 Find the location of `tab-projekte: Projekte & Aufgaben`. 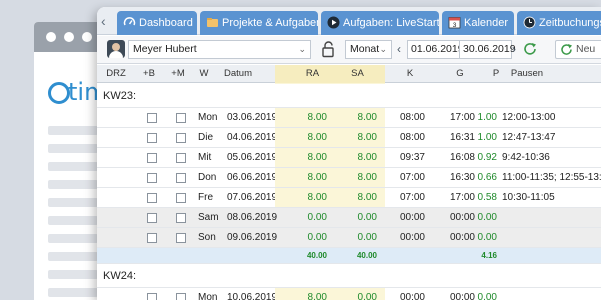

tab-projekte: Projekte & Aufgaben is located at coordinates (259, 23).